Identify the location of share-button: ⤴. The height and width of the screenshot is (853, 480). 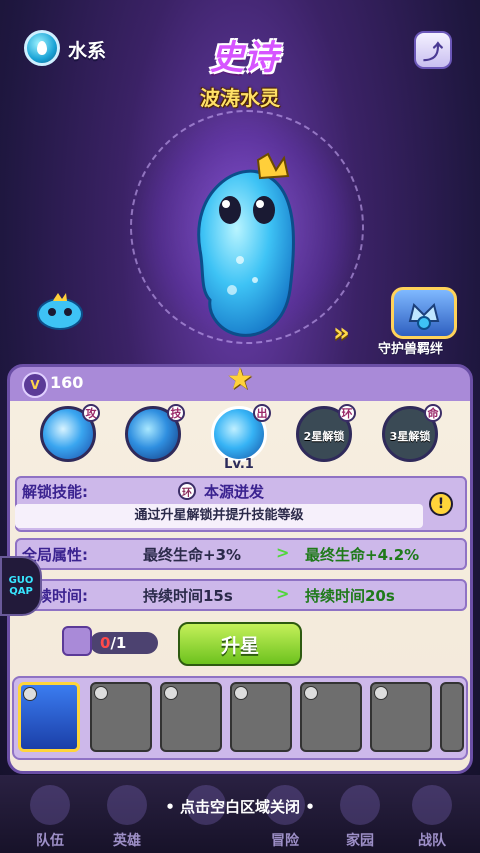
(433, 50).